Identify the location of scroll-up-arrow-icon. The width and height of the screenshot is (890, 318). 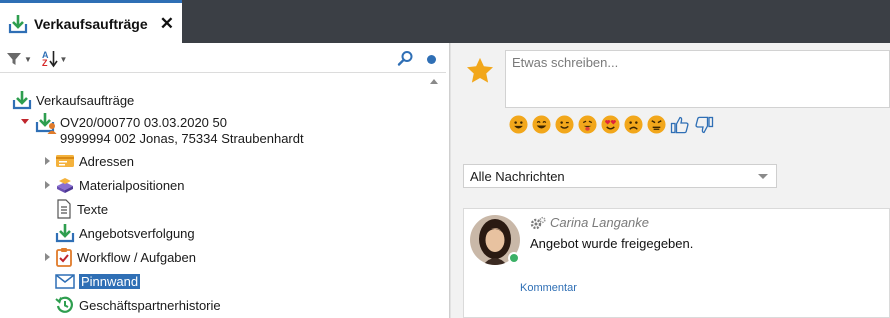
(434, 81).